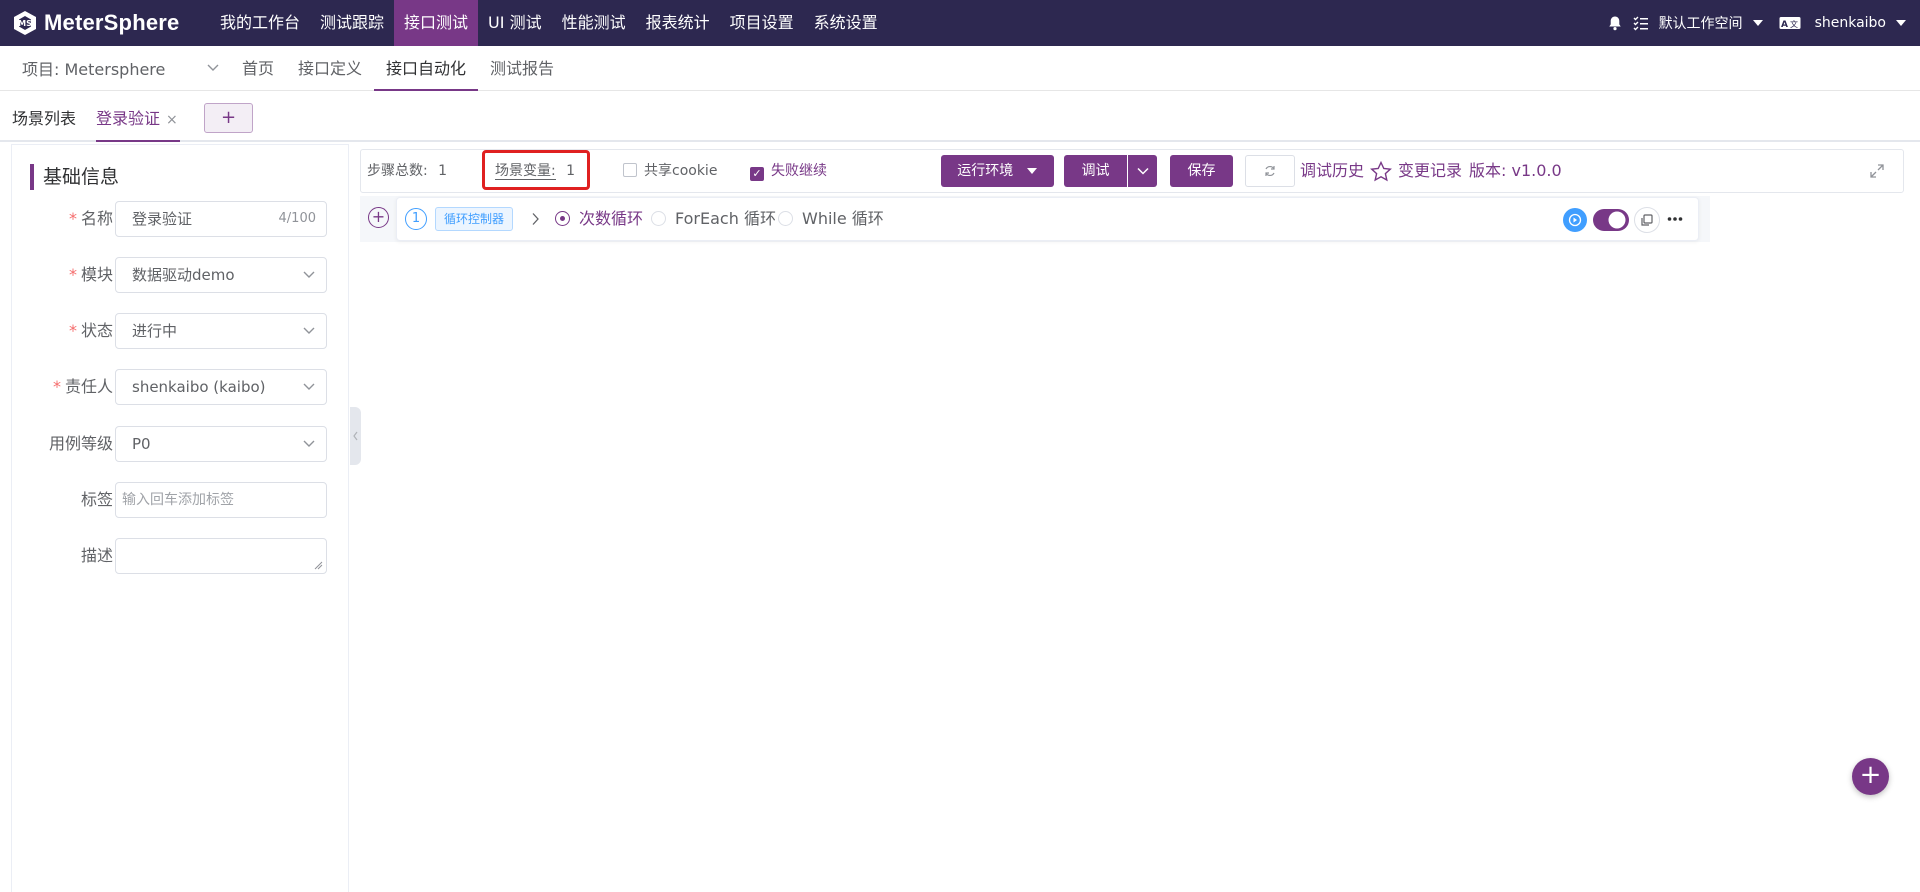 This screenshot has height=892, width=1920. Describe the element at coordinates (1575, 220) in the screenshot. I see `run-step-icon` at that location.